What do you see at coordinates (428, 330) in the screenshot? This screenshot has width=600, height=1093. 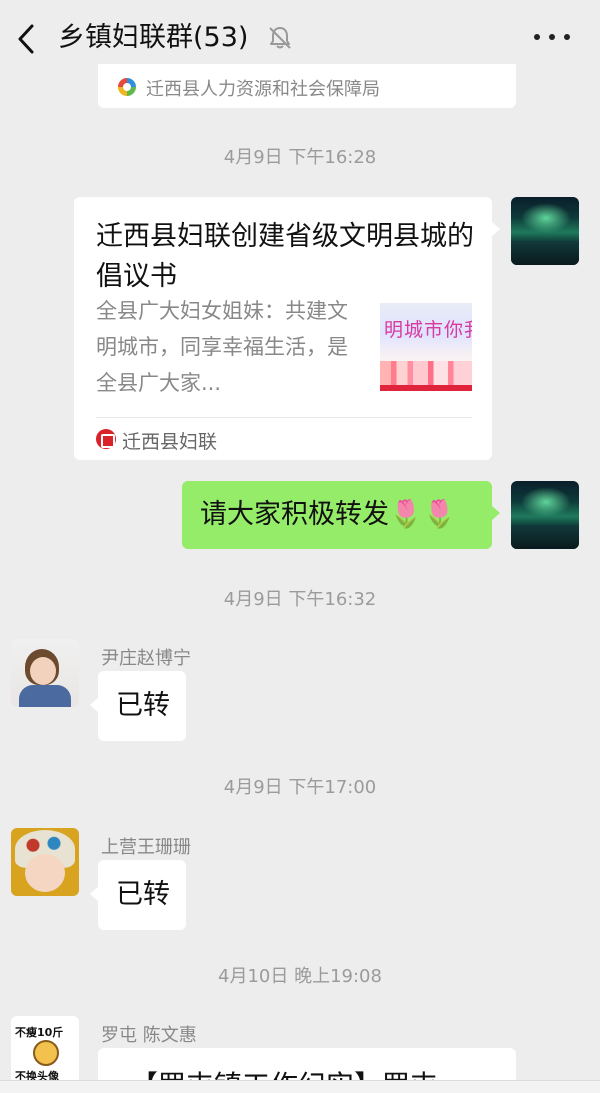 I see `thumbnail-text: 明城市你我` at bounding box center [428, 330].